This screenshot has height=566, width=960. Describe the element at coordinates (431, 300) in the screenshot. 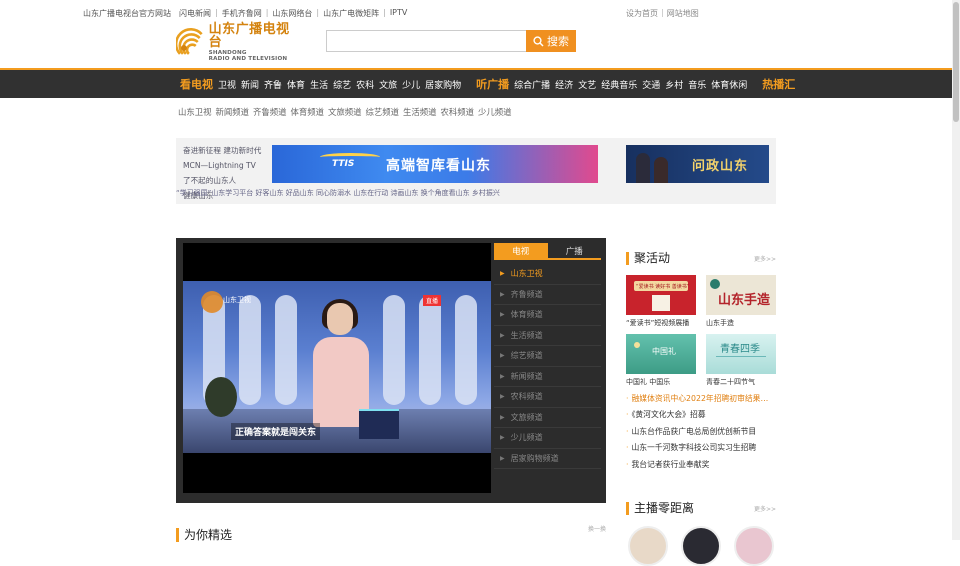

I see `live-badge: 直播` at that location.